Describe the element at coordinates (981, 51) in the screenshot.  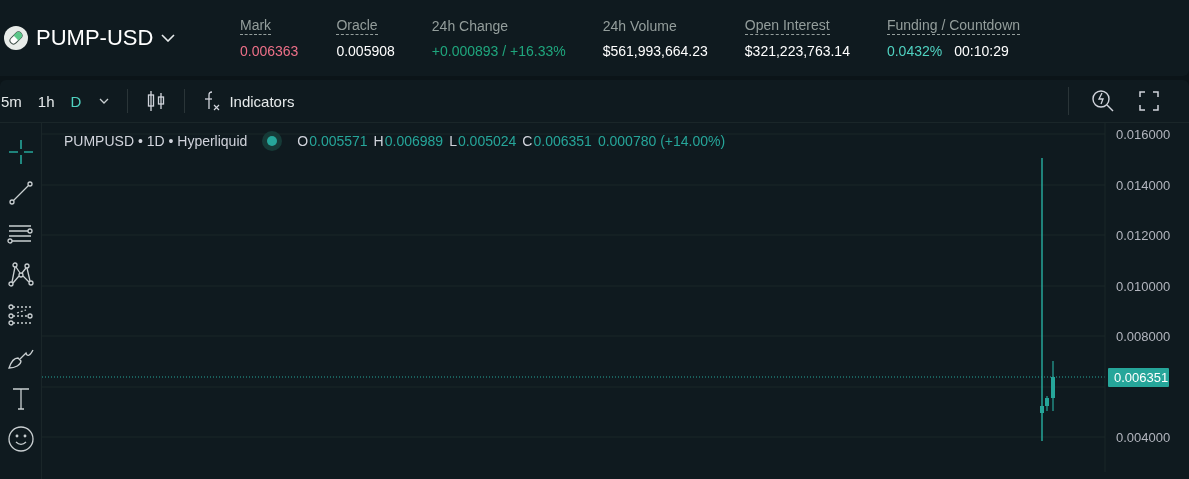
I see `stat-value: 00:10:29` at that location.